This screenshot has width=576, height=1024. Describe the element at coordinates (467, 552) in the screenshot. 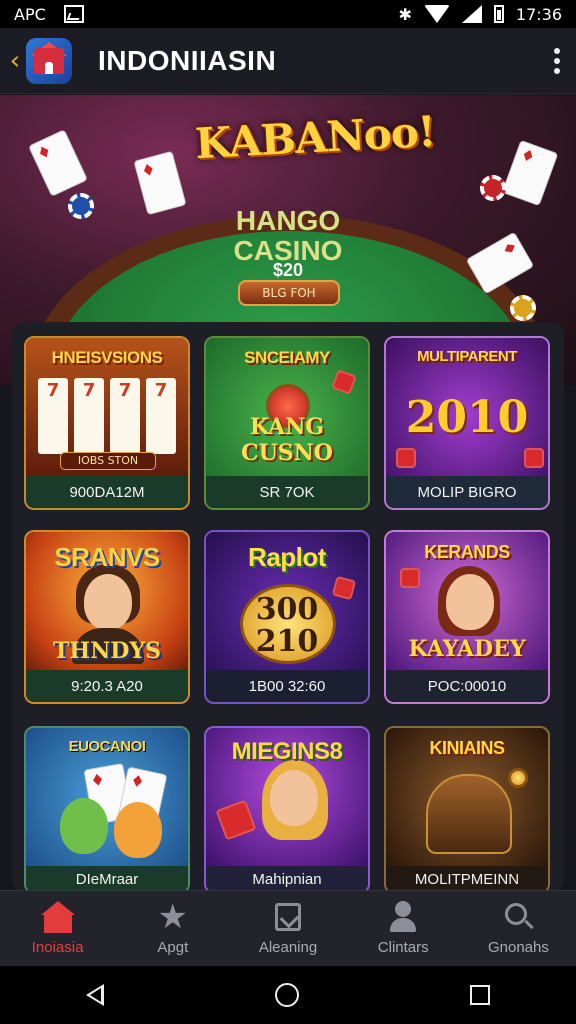

I see `game-title: KERANDS` at that location.